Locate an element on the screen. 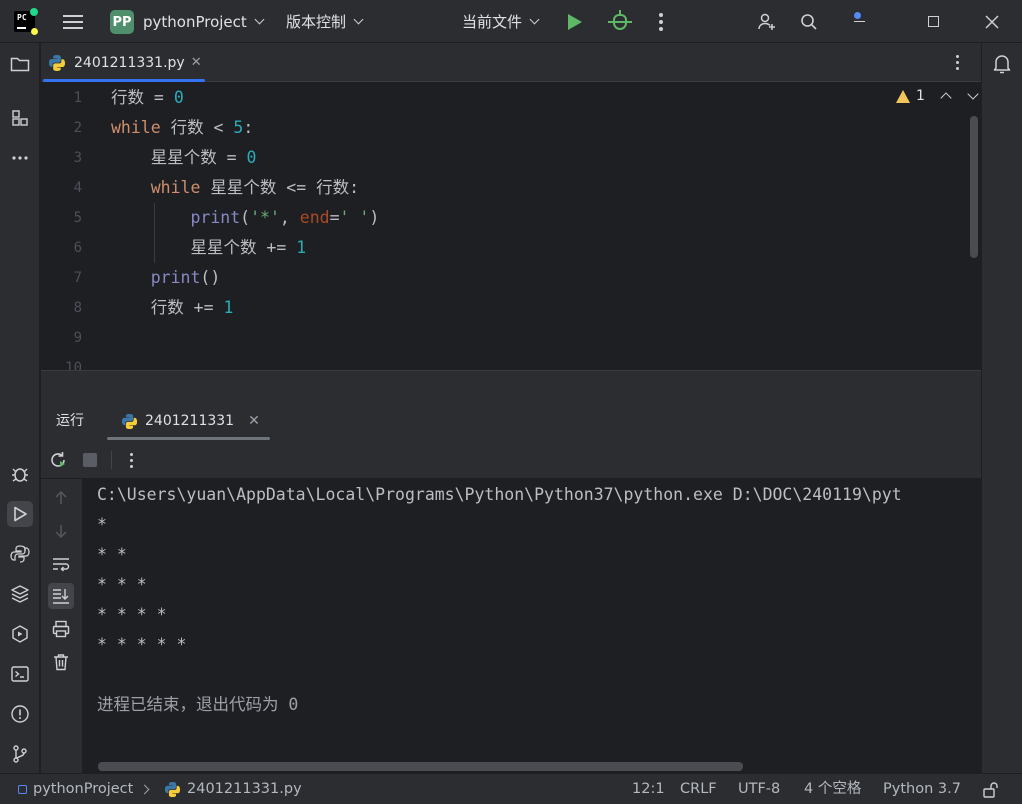 The width and height of the screenshot is (1022, 804). project-widget: pythonProject is located at coordinates (204, 21).